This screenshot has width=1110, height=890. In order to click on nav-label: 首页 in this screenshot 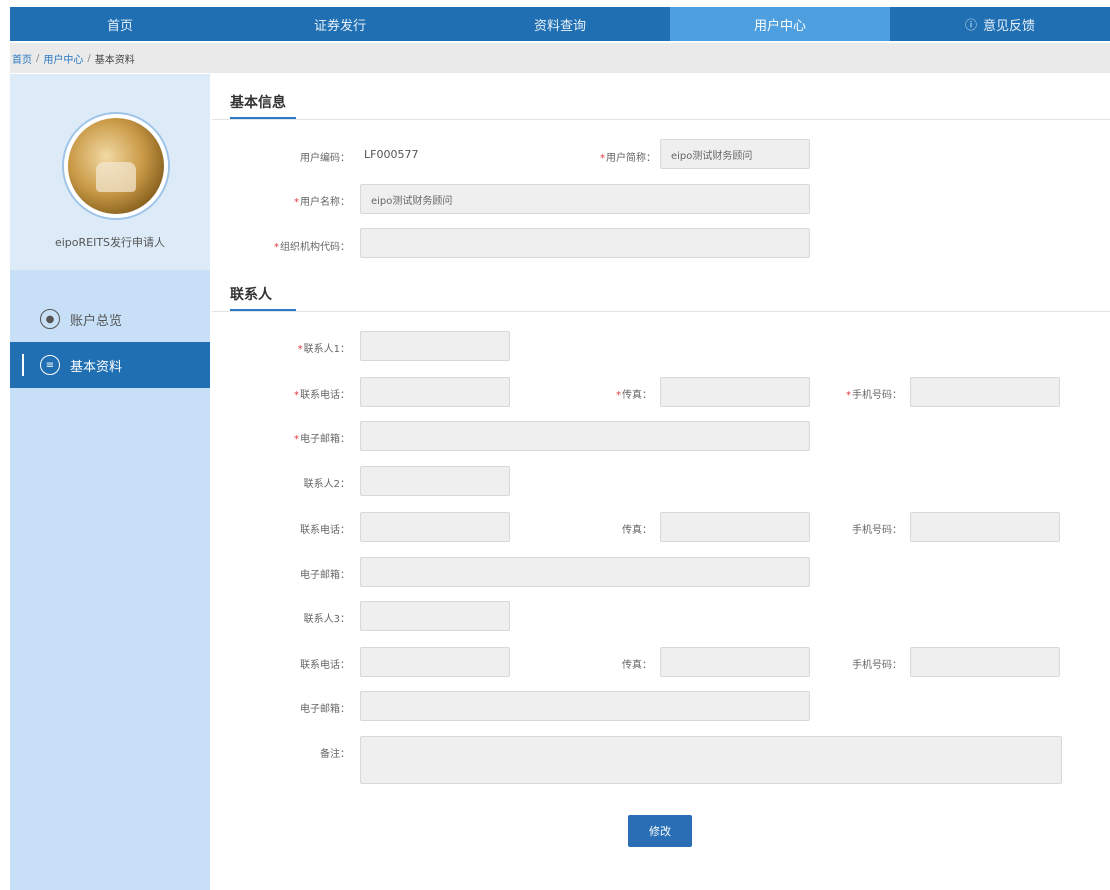, I will do `click(119, 26)`.